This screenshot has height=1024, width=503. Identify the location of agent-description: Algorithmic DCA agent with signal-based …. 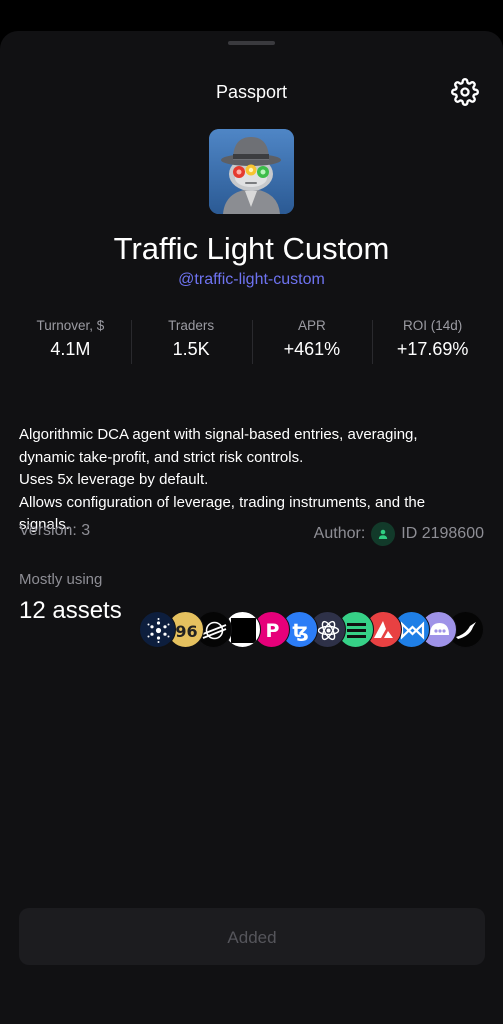
(254, 480).